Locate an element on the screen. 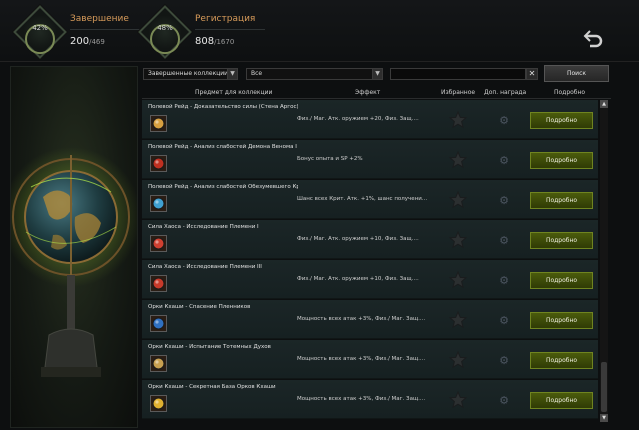  row-title: Орки Кхаши - Испытание Тотемных Духов is located at coordinates (209, 347).